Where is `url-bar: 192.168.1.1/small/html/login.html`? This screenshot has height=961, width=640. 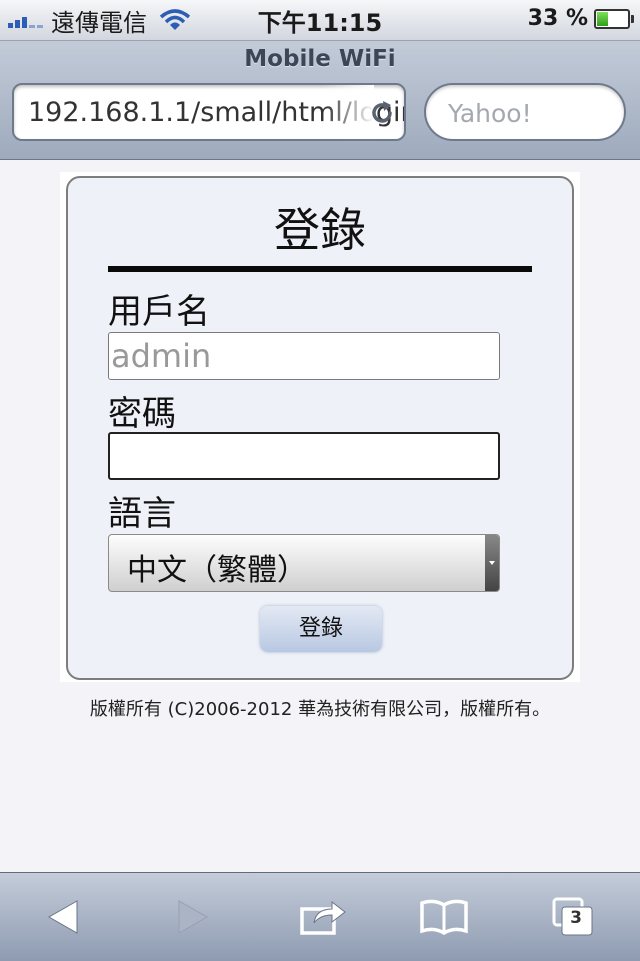 url-bar: 192.168.1.1/small/html/login.html is located at coordinates (209, 112).